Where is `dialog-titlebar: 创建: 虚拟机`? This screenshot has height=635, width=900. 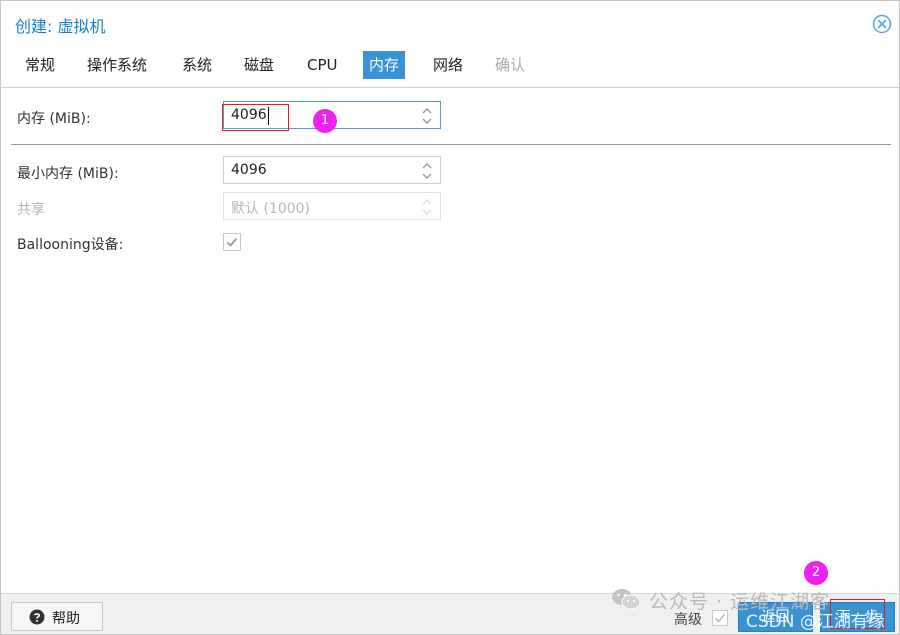
dialog-titlebar: 创建: 虚拟机 is located at coordinates (450, 23).